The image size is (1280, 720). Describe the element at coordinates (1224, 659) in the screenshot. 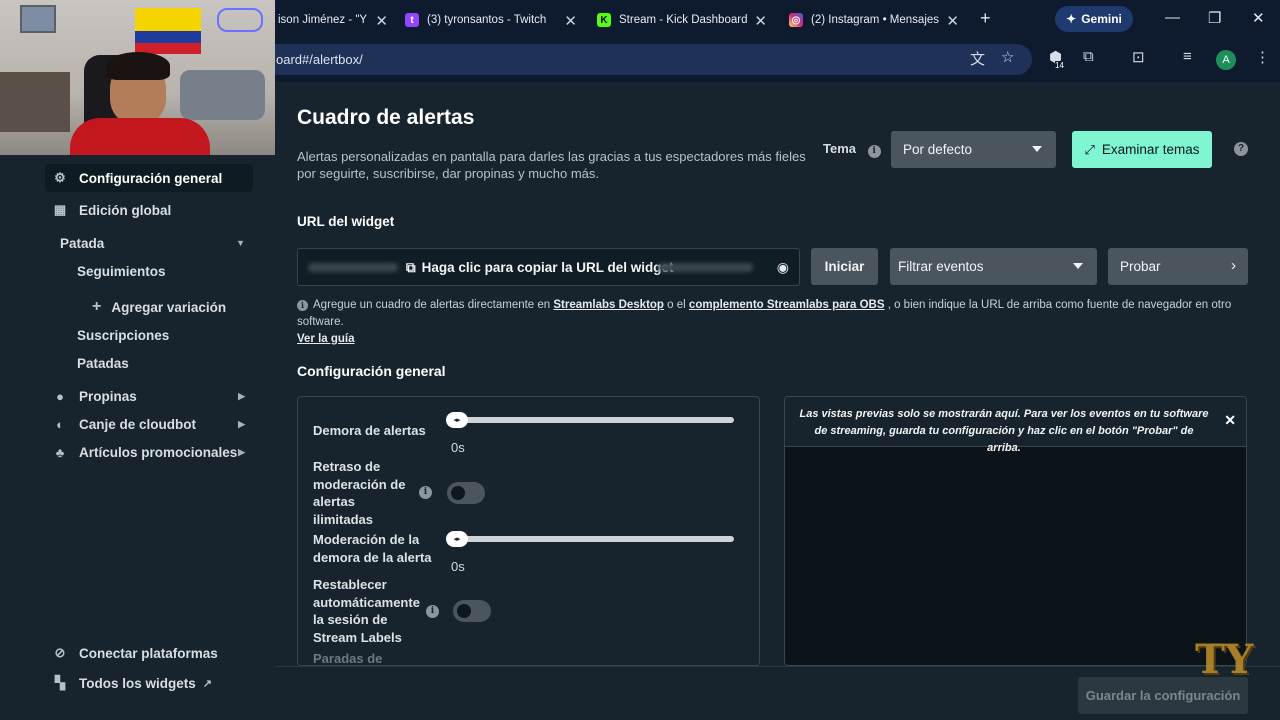

I see `channel-logo-watermark: TY` at that location.